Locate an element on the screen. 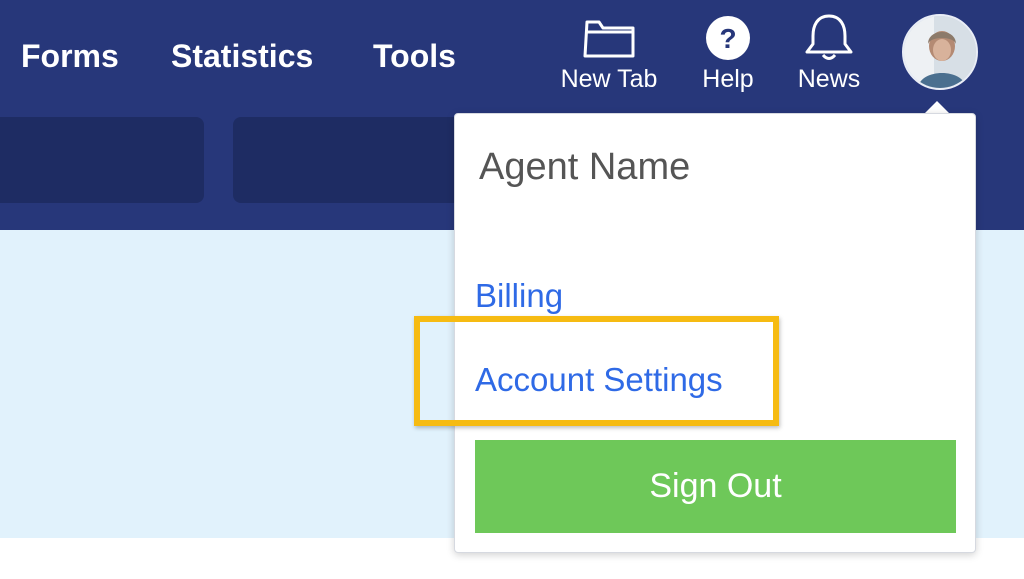  news-label: News is located at coordinates (829, 79).